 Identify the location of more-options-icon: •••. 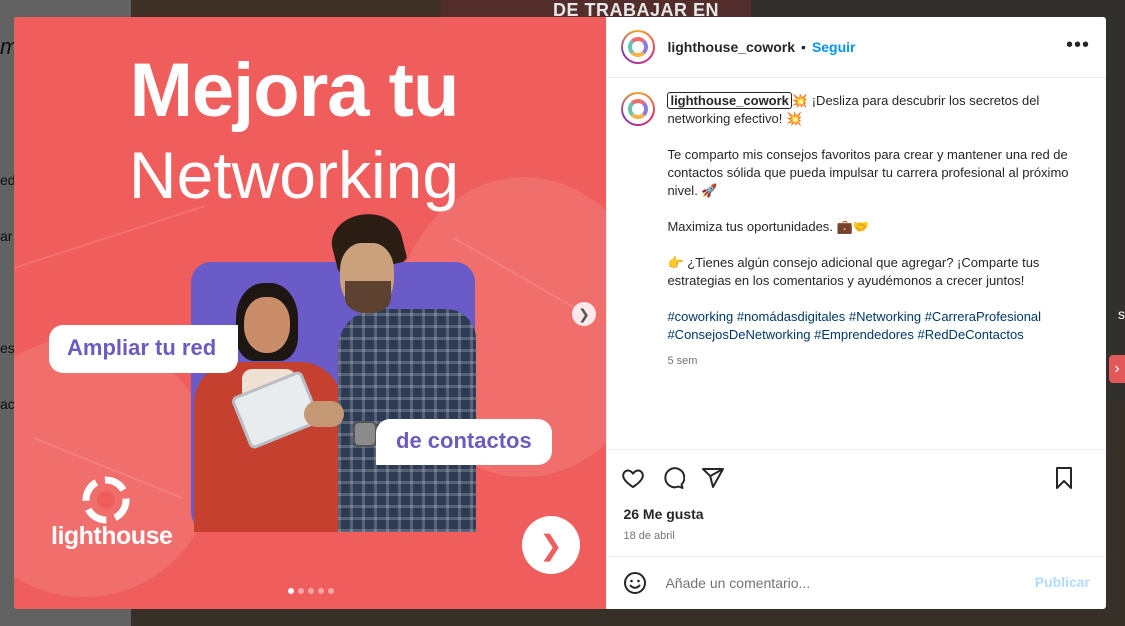
(1078, 45).